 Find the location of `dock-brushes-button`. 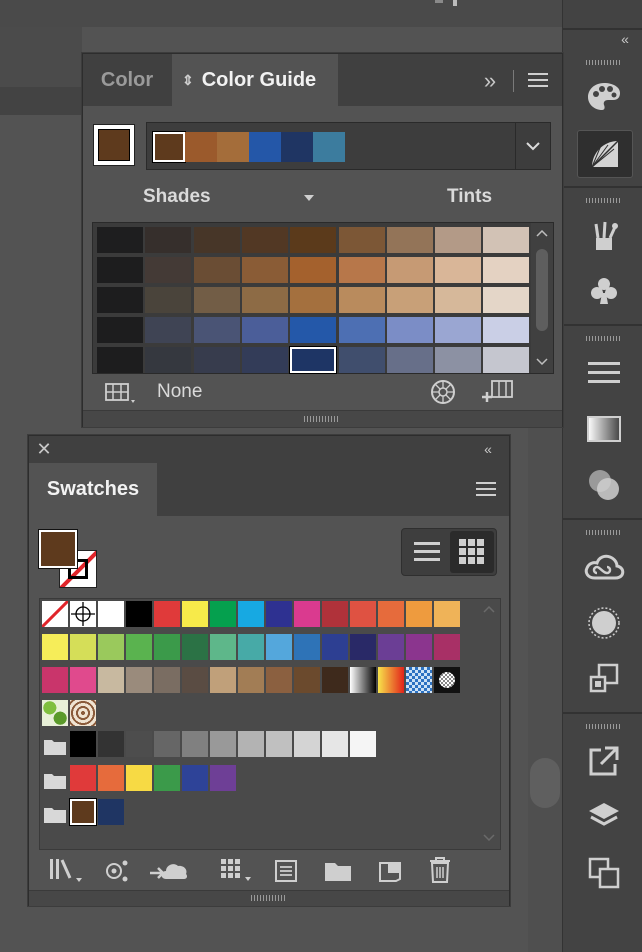

dock-brushes-button is located at coordinates (604, 235).